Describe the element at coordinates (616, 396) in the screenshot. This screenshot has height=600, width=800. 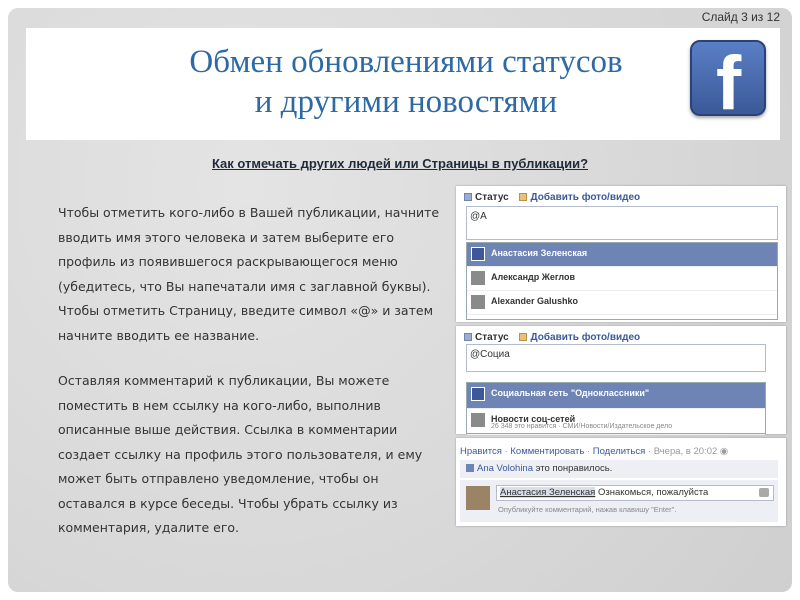
I see `mention-option: Социальная сеть "Одноклассники"` at that location.